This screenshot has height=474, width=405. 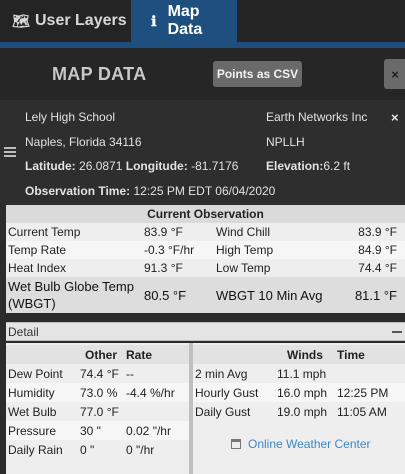 What do you see at coordinates (362, 411) in the screenshot?
I see `cell-time: 11:05 AM` at bounding box center [362, 411].